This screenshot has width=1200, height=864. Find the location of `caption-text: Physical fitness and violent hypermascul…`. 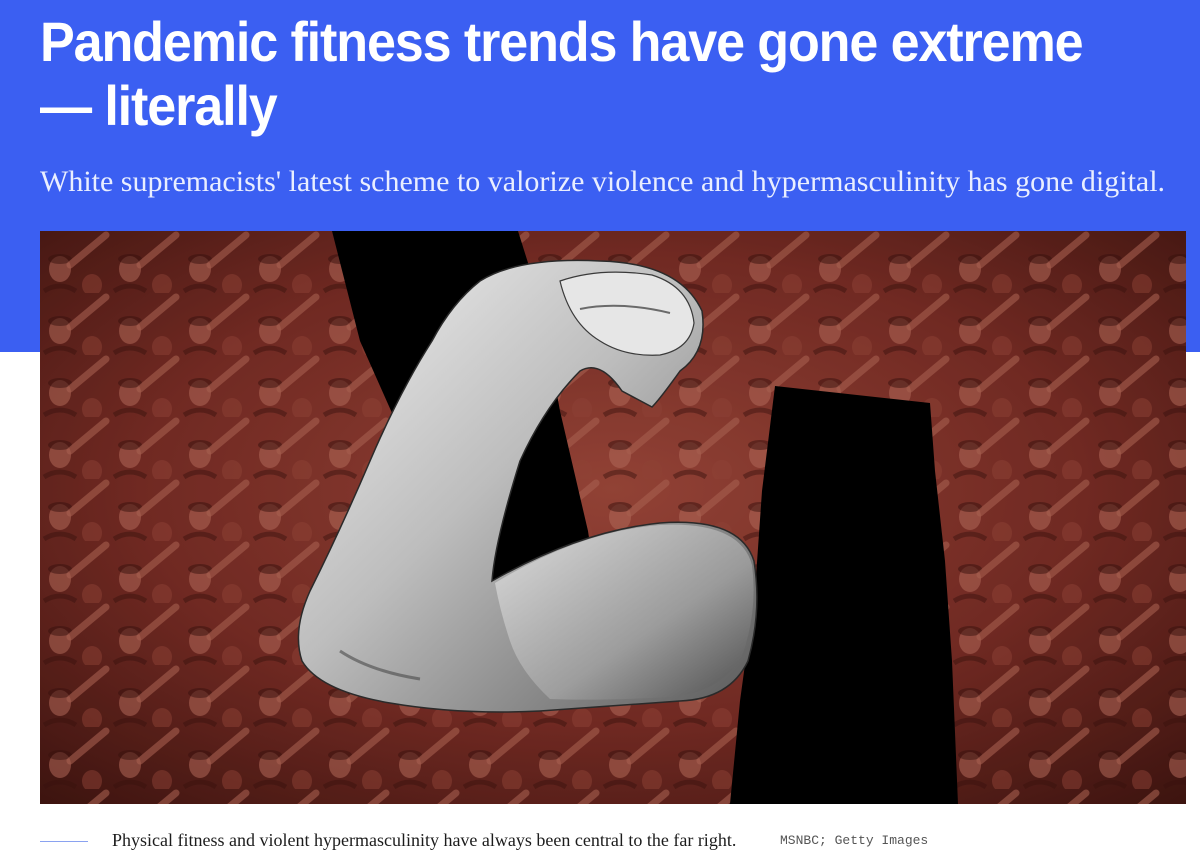

caption-text: Physical fitness and violent hypermascul… is located at coordinates (424, 840).